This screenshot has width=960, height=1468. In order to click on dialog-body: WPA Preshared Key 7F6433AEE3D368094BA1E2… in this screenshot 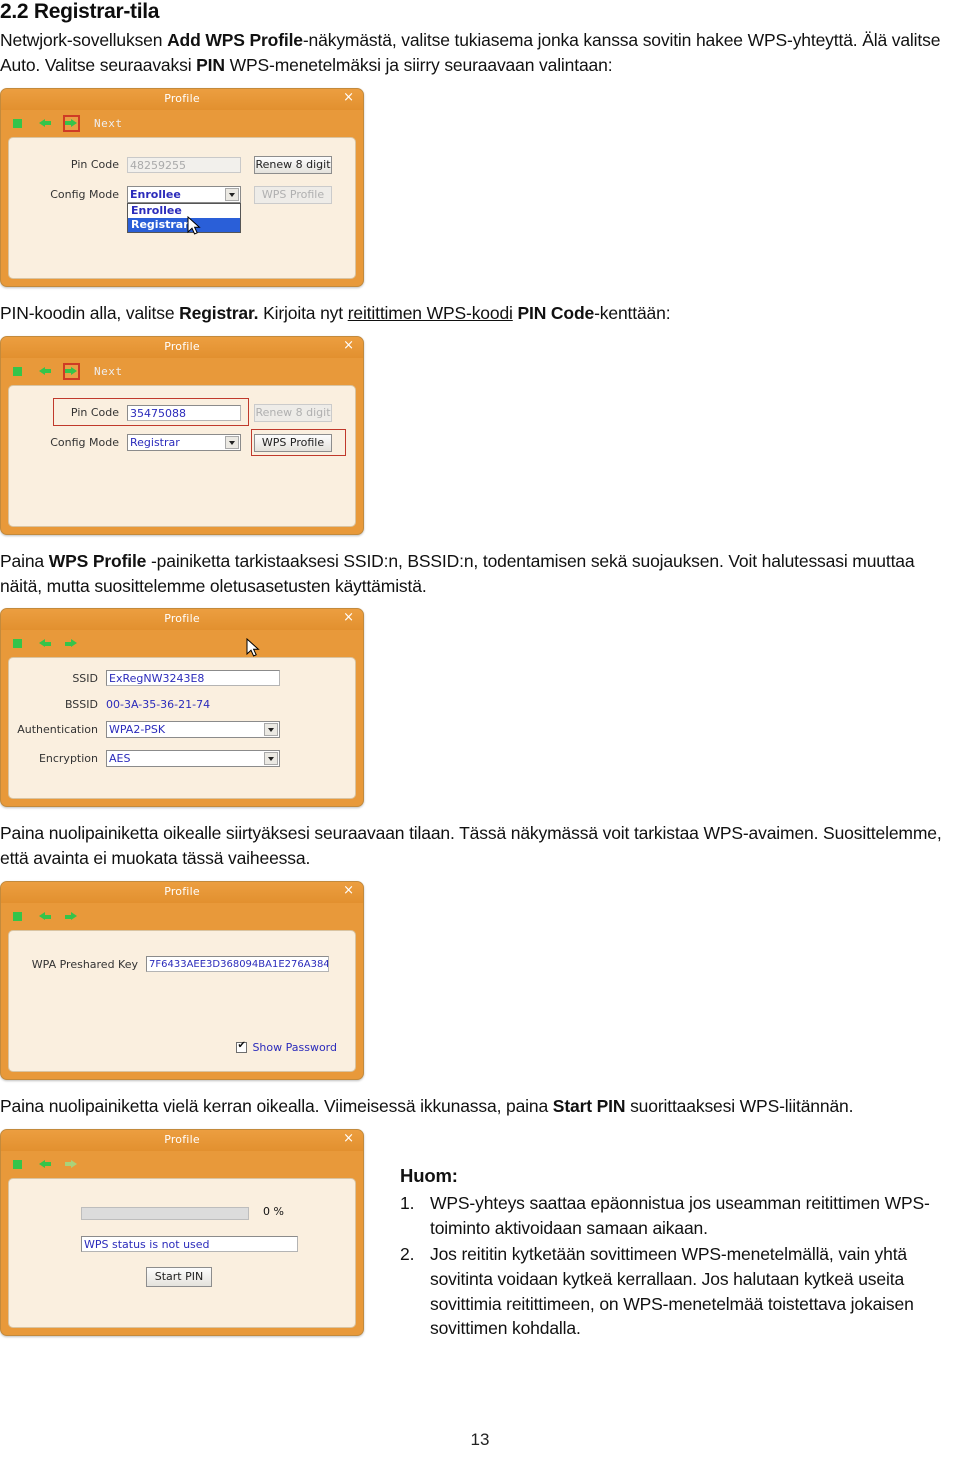, I will do `click(182, 1001)`.